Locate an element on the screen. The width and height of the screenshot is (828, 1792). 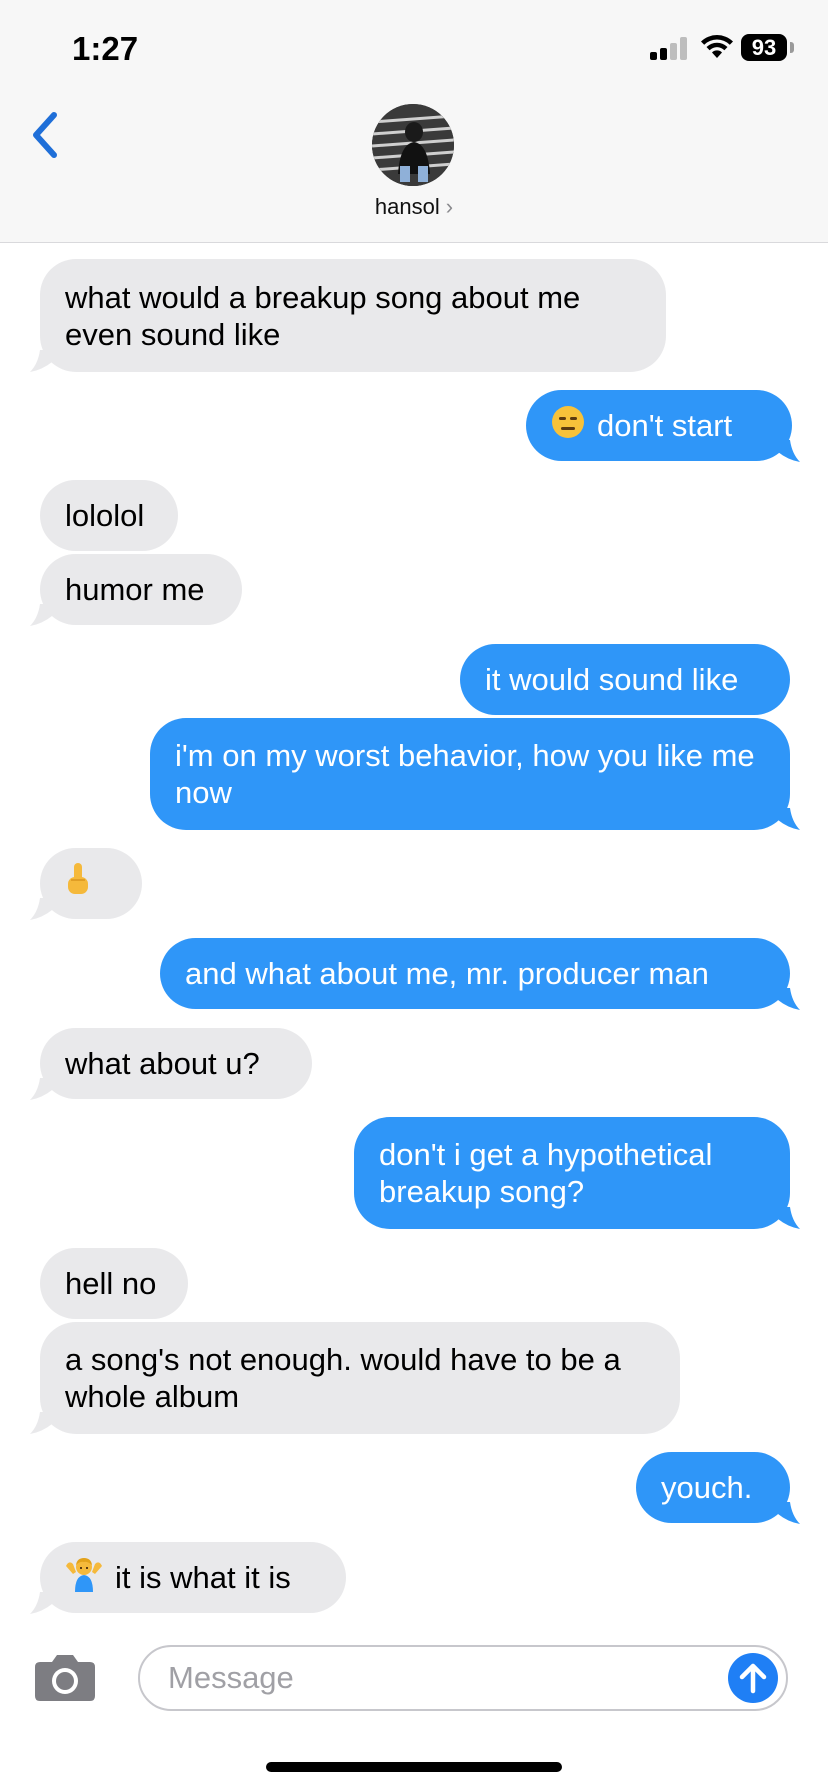
message-text: and what about me, mr. producer man is located at coordinates (447, 973).